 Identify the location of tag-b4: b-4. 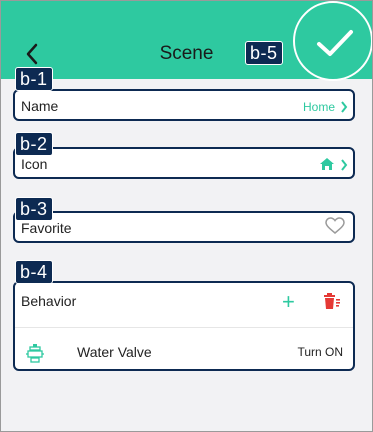
(34, 272).